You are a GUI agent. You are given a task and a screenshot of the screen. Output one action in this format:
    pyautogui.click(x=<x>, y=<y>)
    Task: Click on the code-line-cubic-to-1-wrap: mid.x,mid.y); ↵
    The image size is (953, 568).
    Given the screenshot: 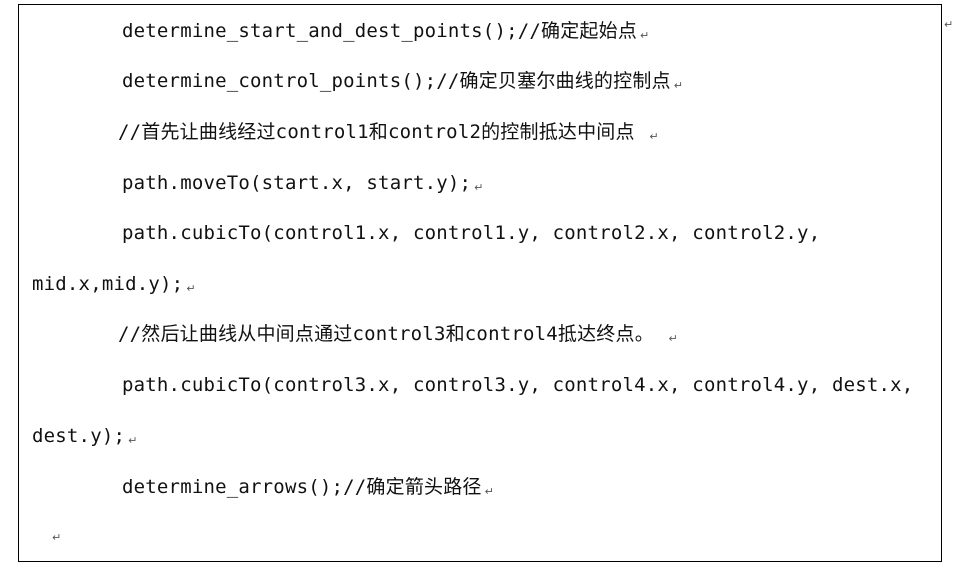 What is the action you would take?
    pyautogui.click(x=114, y=284)
    